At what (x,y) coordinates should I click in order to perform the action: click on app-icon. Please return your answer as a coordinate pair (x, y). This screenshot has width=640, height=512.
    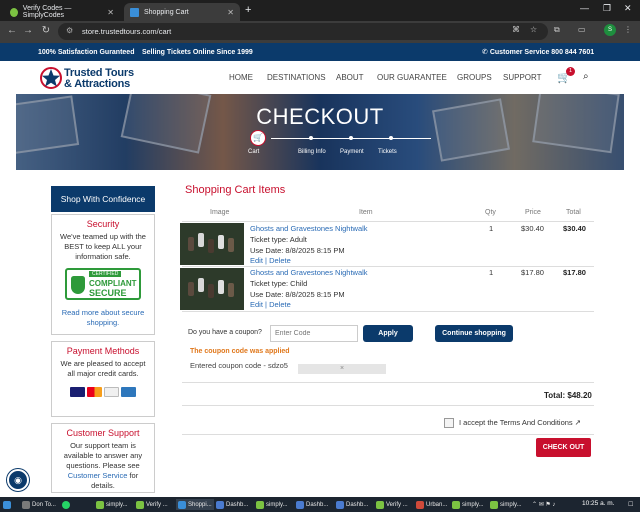
    Looking at the image, I should click on (340, 504).